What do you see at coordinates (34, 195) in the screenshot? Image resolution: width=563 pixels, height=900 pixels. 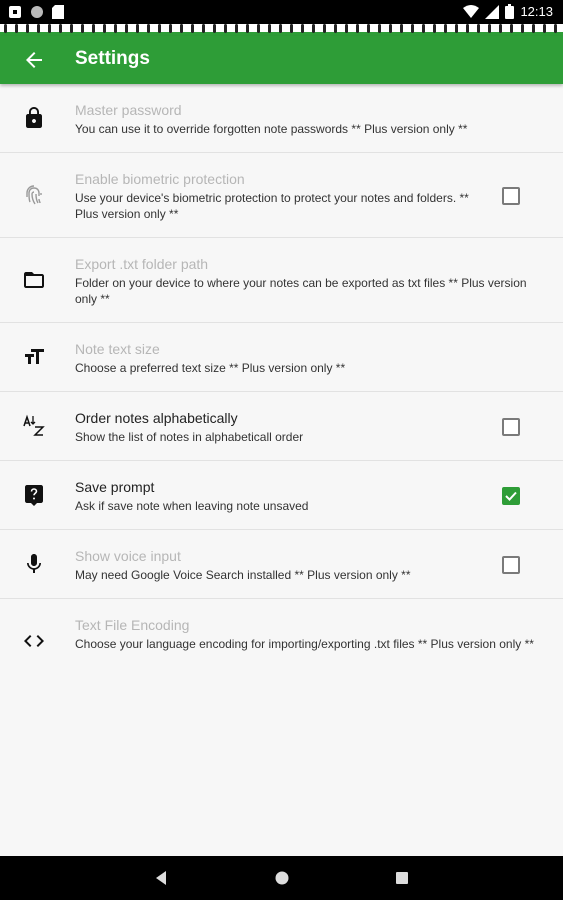 I see `fingerprint-icon` at bounding box center [34, 195].